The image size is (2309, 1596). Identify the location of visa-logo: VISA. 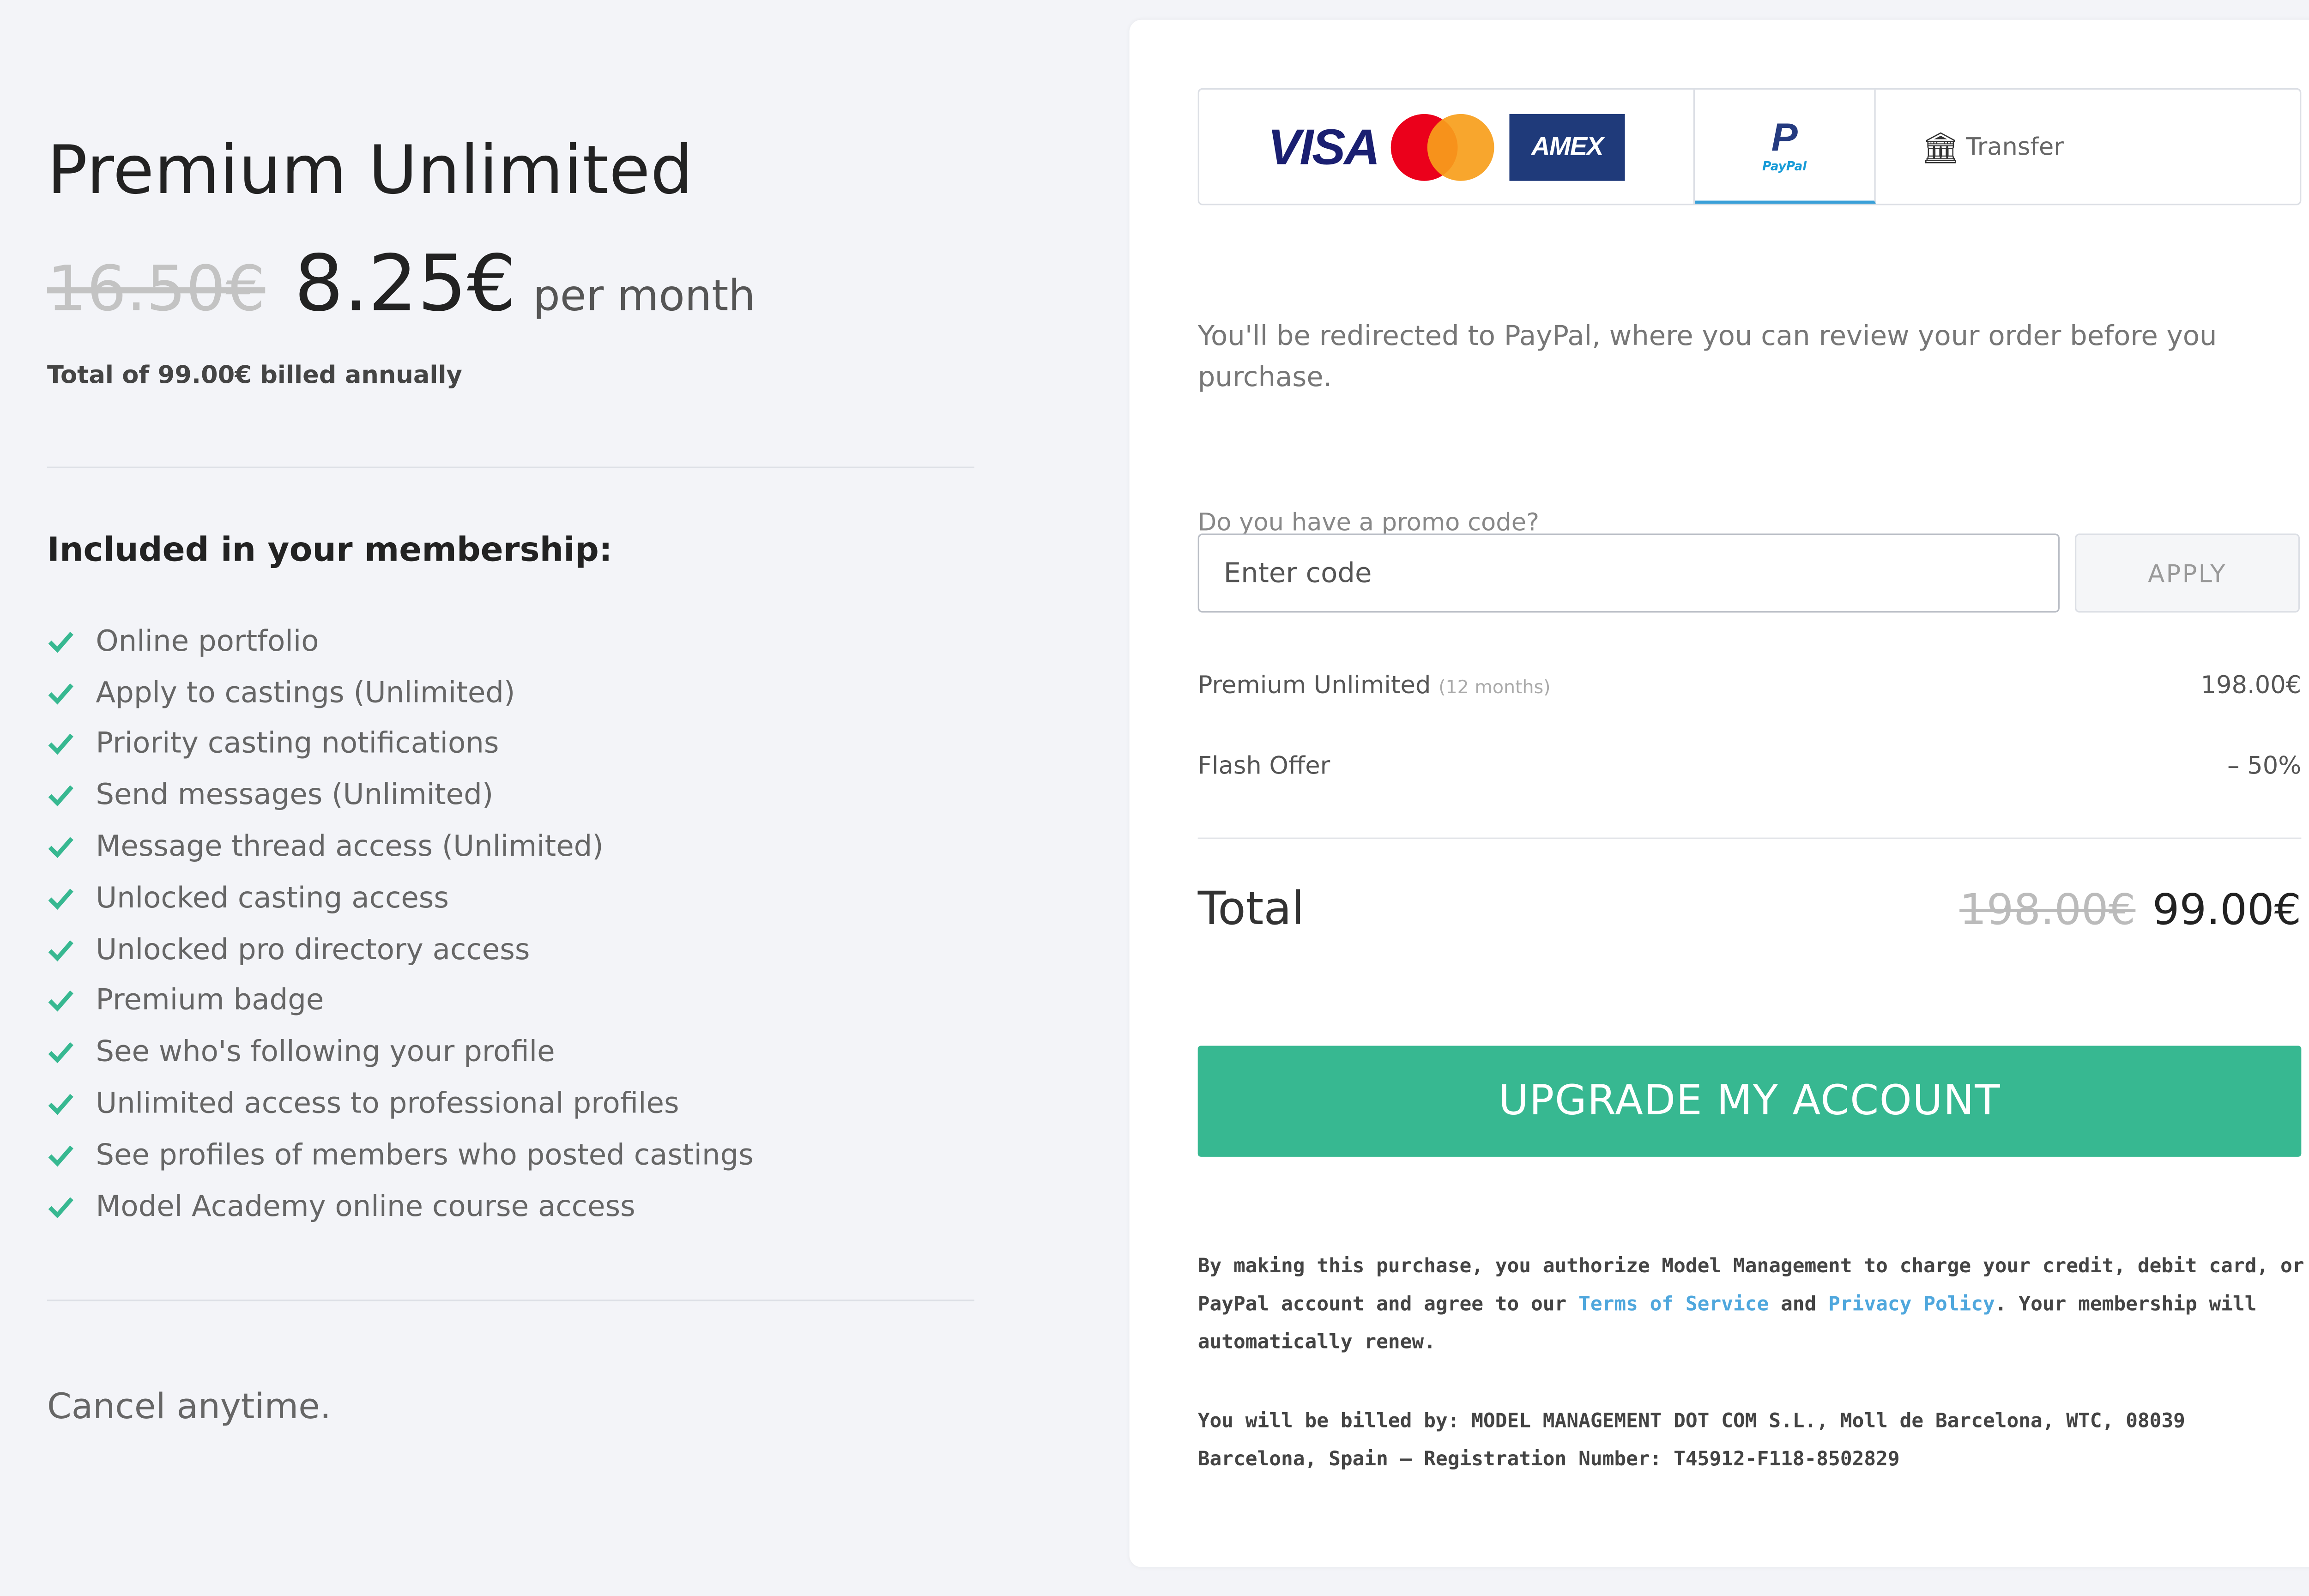
(1324, 146).